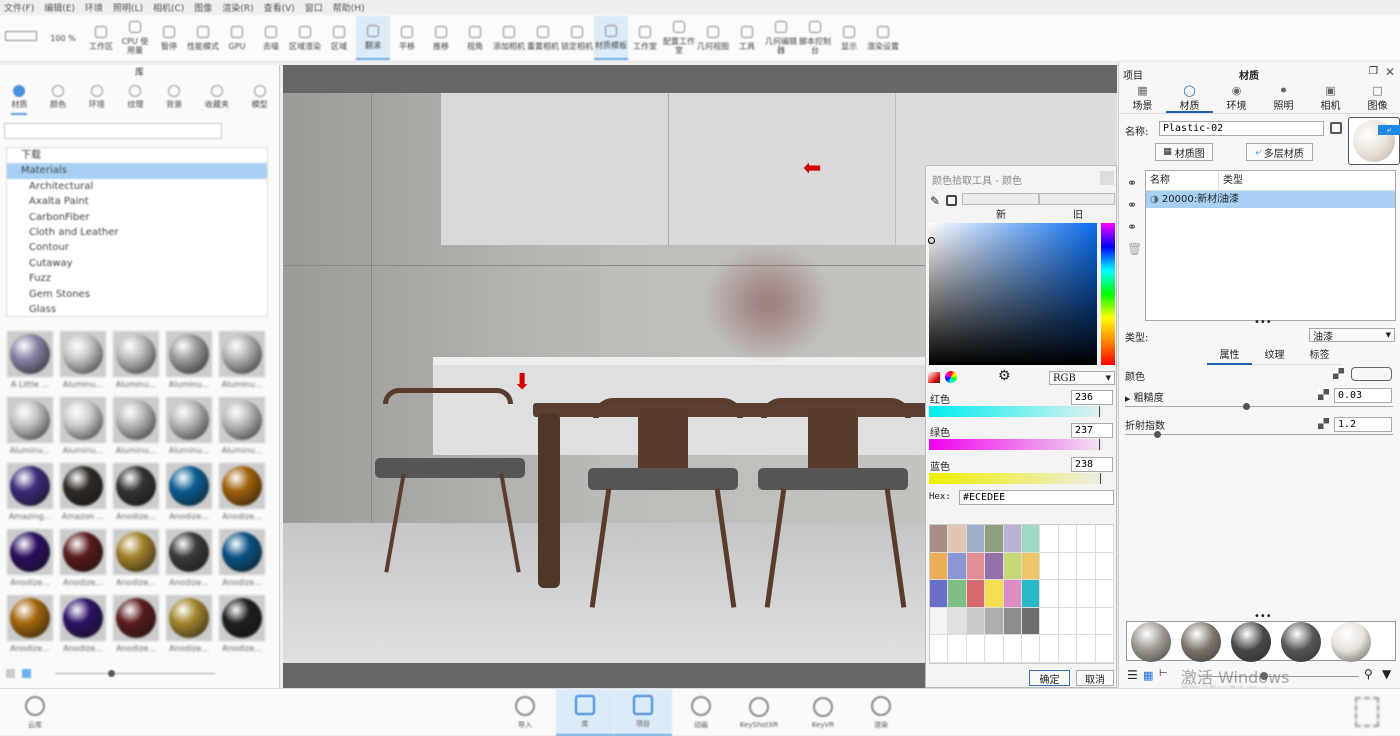  I want to click on bottom-button: KeyShotXR, so click(759, 712).